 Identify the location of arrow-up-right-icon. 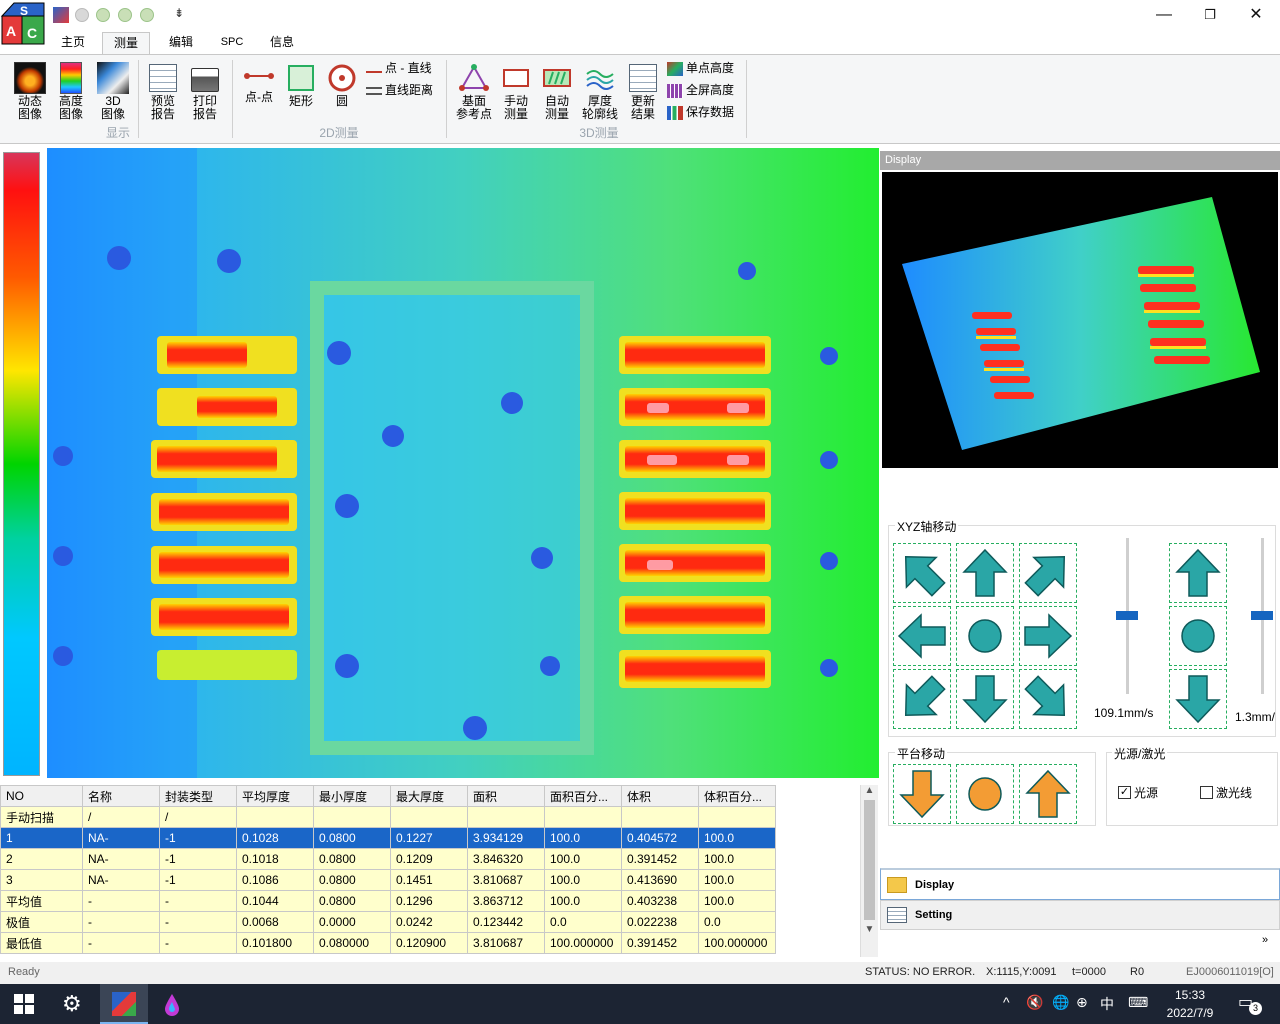
(1048, 573).